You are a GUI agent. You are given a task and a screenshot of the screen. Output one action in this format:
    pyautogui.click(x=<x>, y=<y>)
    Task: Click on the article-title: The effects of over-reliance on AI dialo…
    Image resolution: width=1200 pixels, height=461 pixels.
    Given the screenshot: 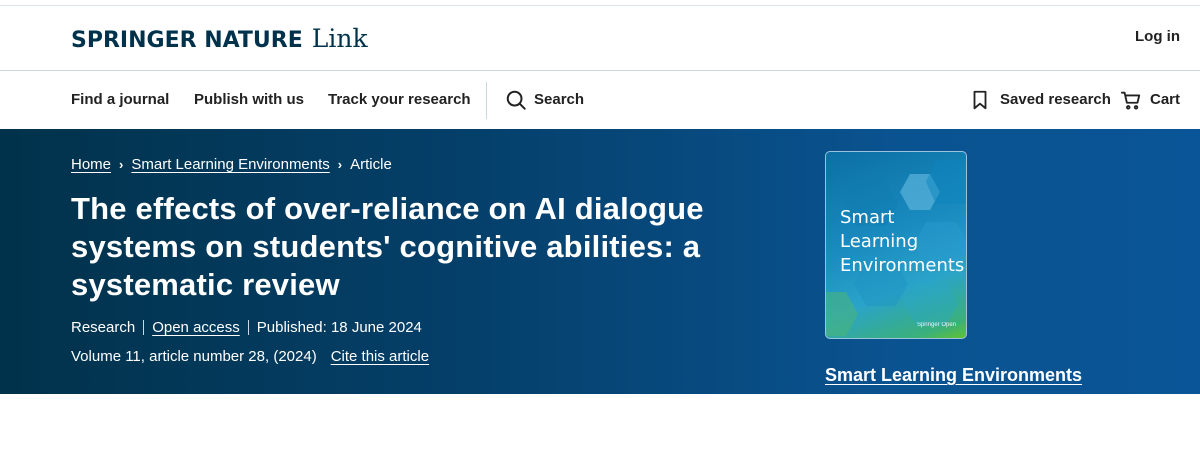 What is the action you would take?
    pyautogui.click(x=387, y=246)
    